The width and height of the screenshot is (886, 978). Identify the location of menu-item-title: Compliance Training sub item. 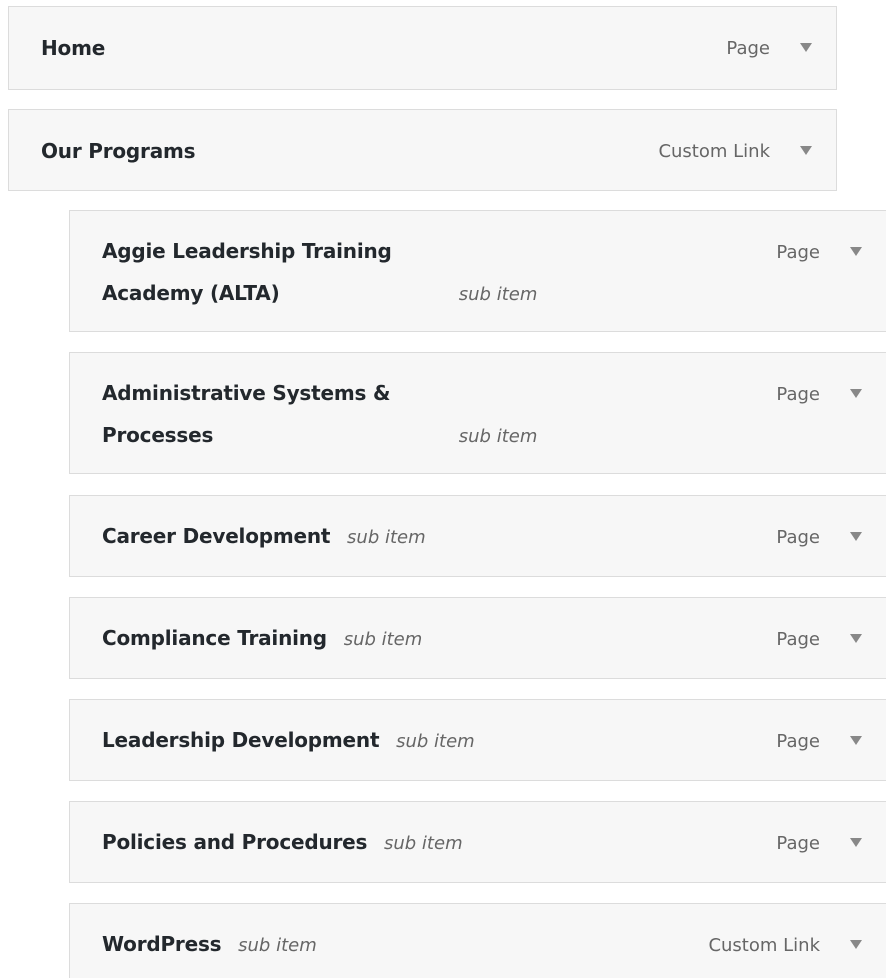
(262, 639).